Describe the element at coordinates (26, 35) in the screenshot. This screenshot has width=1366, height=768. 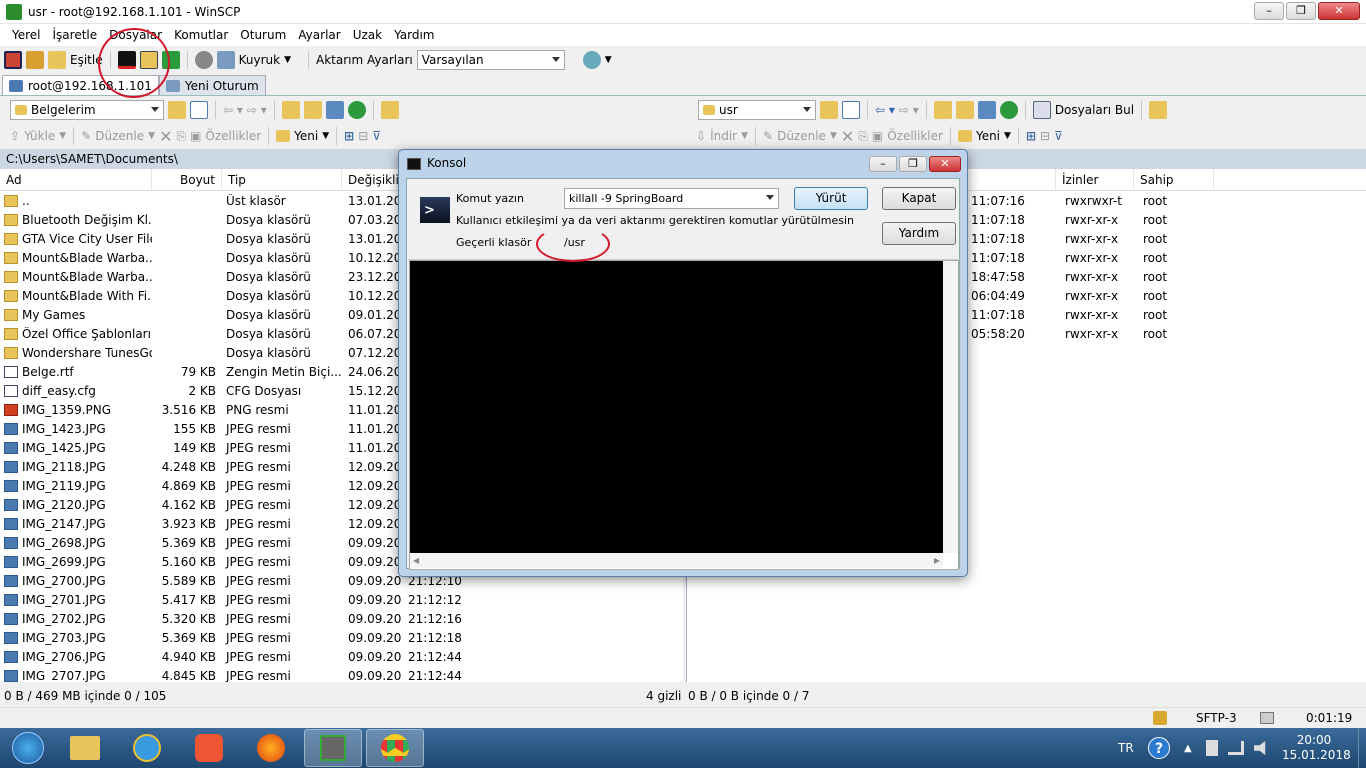
I see `menu-item-yerel: Yerel` at that location.